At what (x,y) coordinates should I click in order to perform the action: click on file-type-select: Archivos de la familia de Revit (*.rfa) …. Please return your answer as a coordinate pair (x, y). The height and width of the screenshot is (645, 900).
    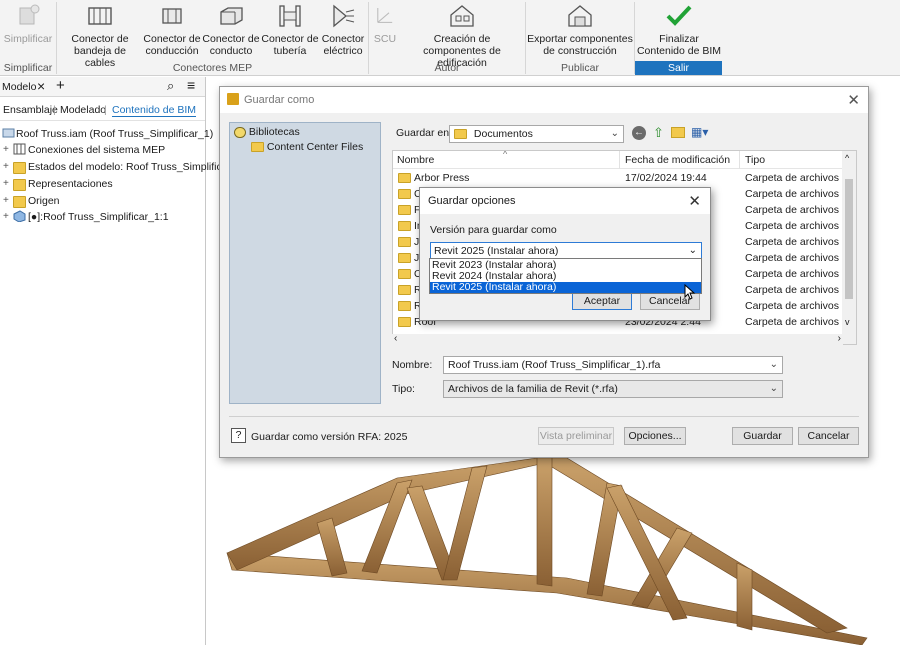
    Looking at the image, I should click on (613, 389).